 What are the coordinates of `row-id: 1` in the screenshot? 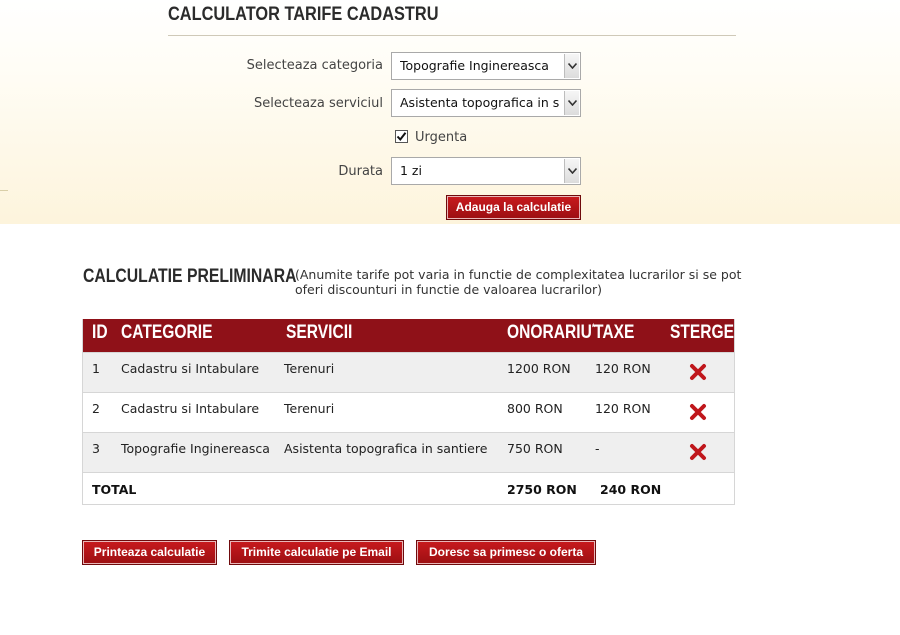 It's located at (96, 368).